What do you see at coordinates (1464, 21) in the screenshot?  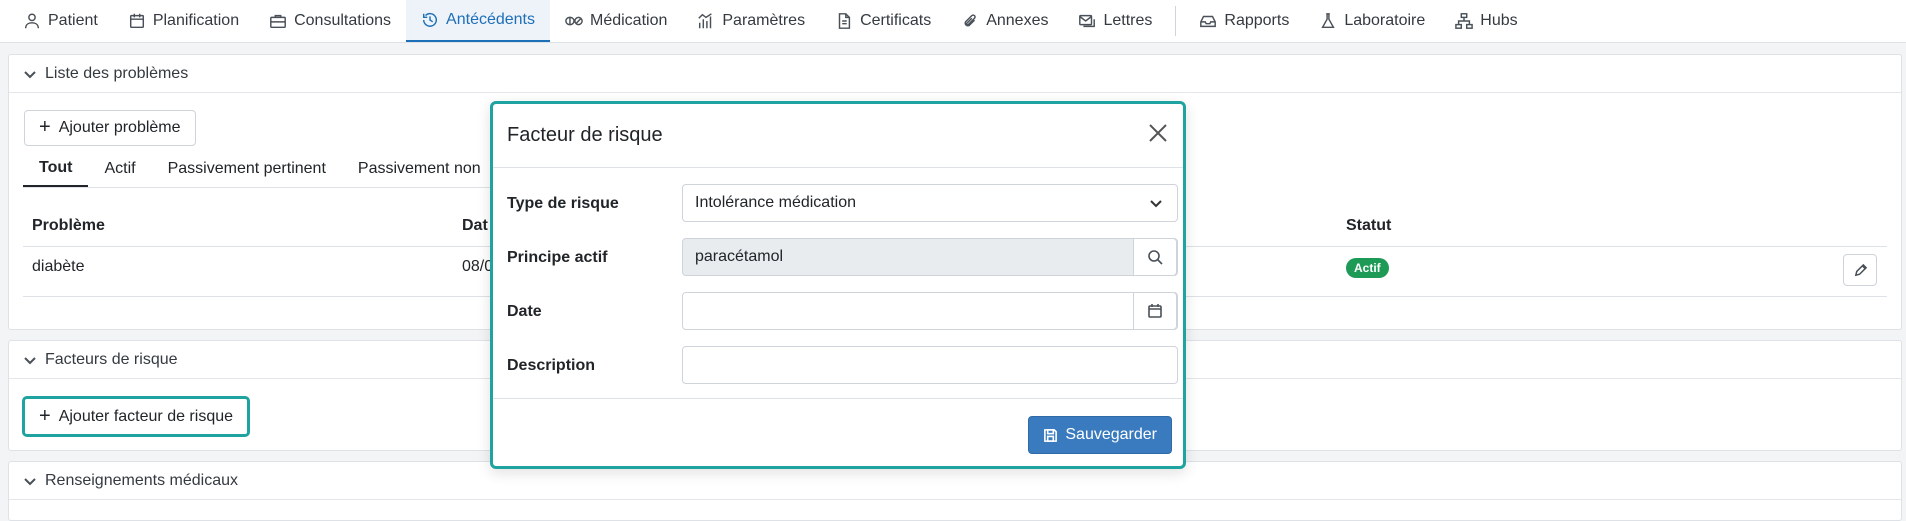 I see `network-icon` at bounding box center [1464, 21].